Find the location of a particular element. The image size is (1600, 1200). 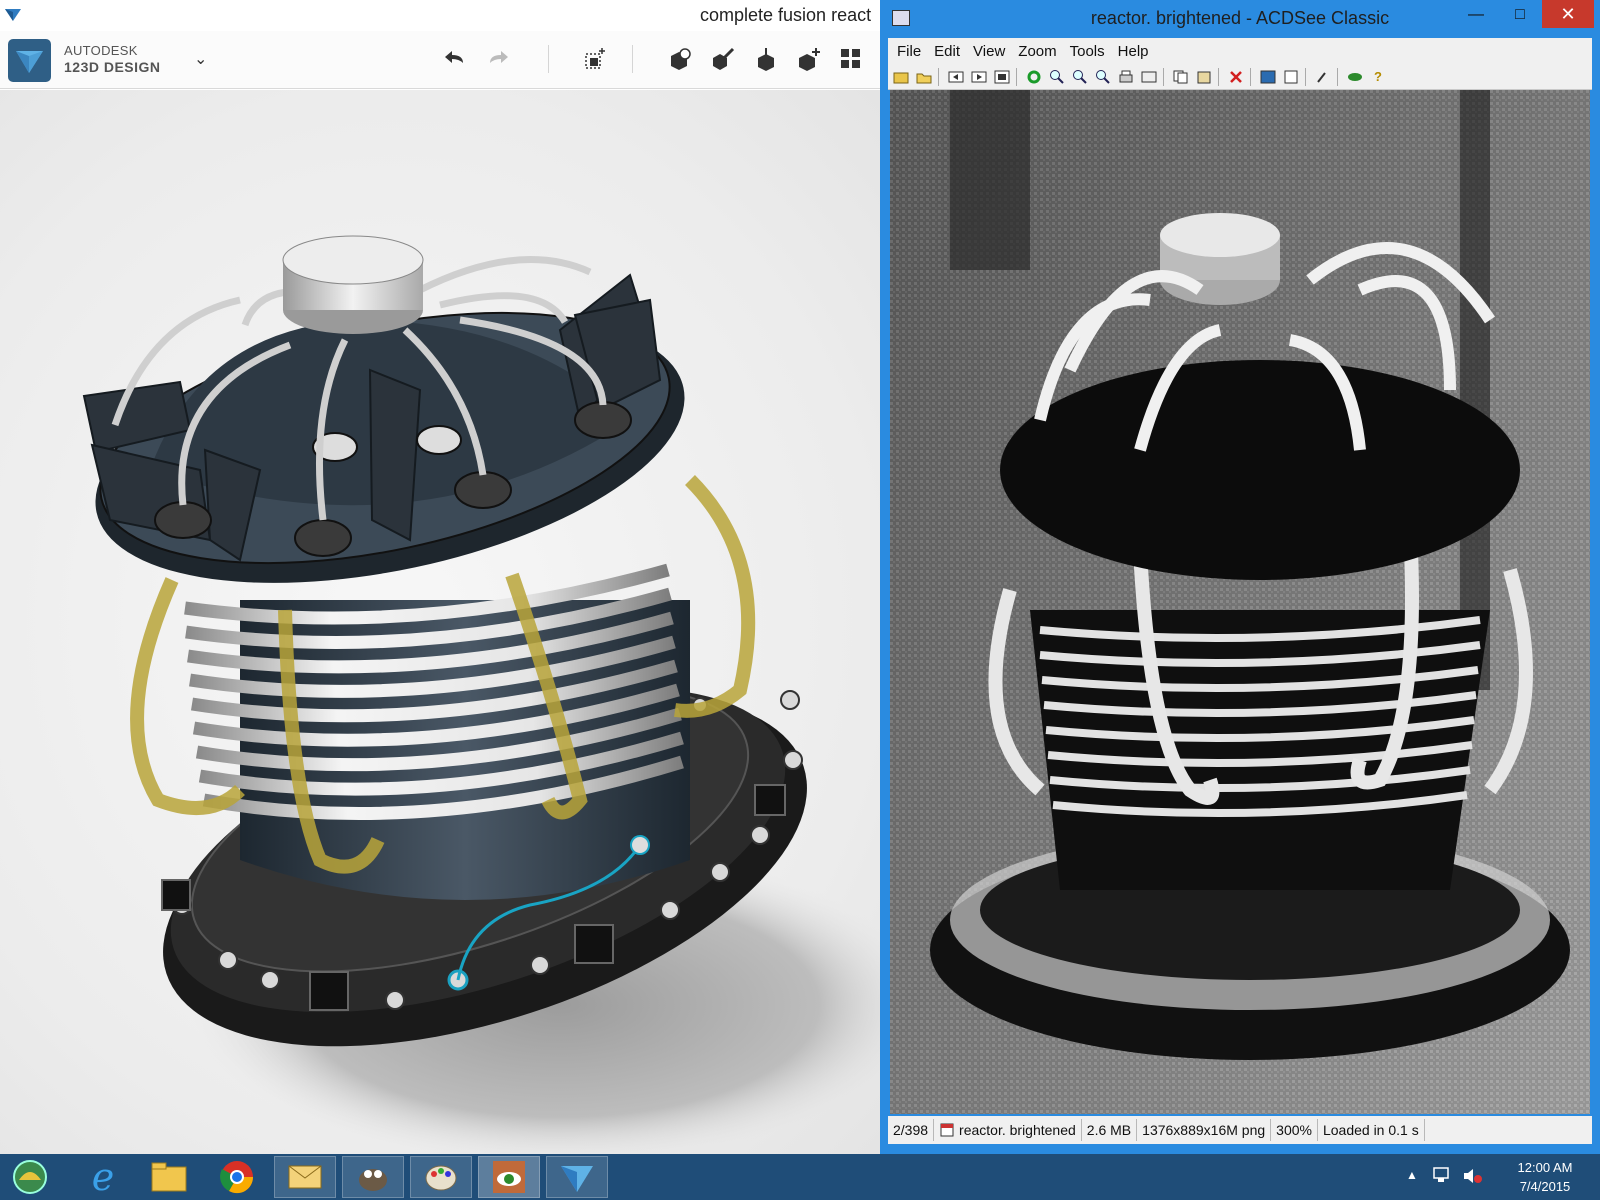

properties-icon is located at coordinates (1268, 77).